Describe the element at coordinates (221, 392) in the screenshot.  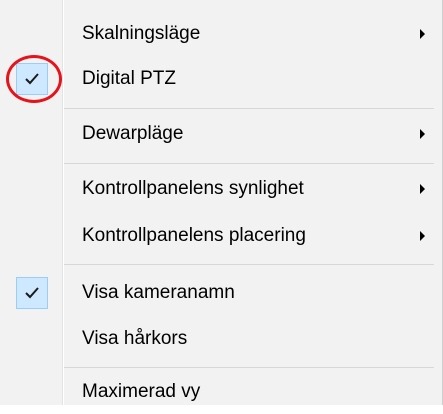
I see `menu-item-maximerad-vy: Maximerad vy` at that location.